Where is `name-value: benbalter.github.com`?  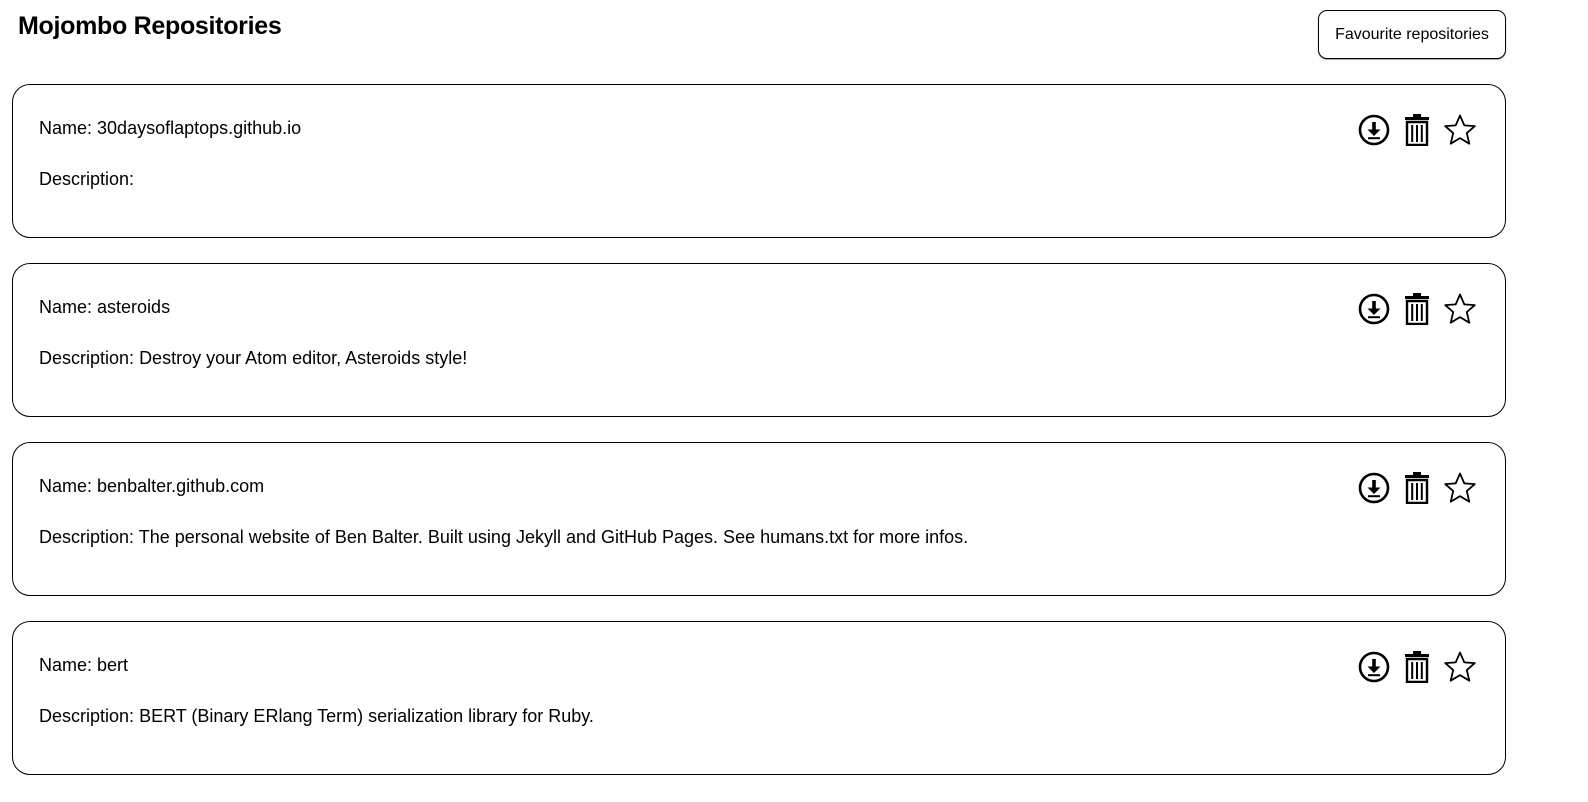
name-value: benbalter.github.com is located at coordinates (181, 486).